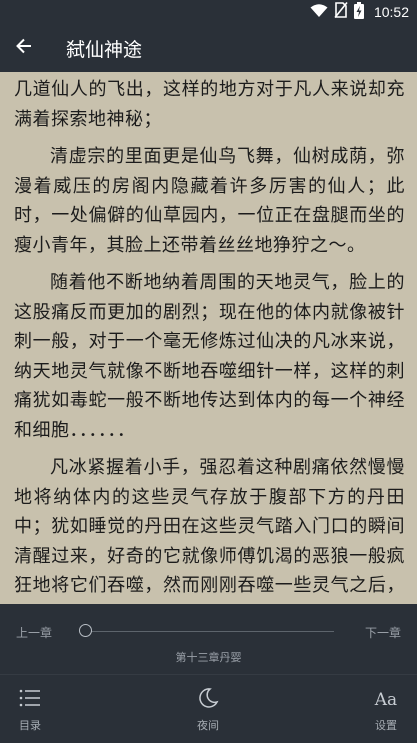 The width and height of the screenshot is (417, 743). I want to click on prev-chapter-button: 上一章, so click(34, 632).